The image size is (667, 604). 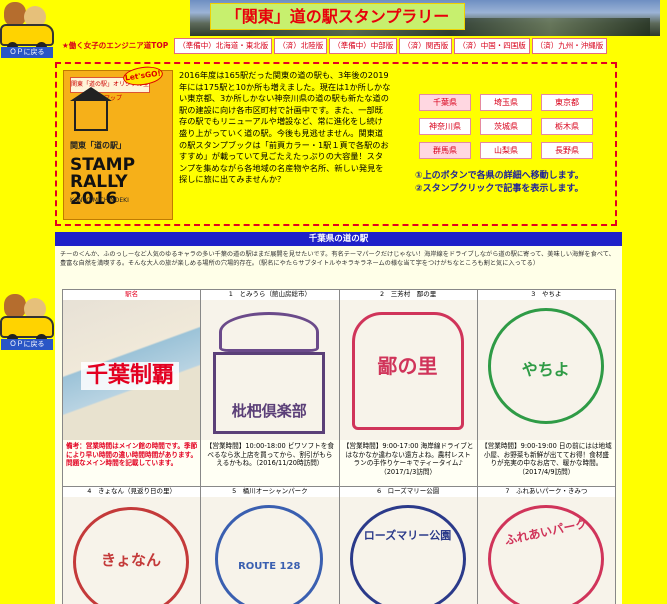 I want to click on header: ＯＰに戻る 「関東」道の駅スタンプラリー, so click(x=333, y=29).